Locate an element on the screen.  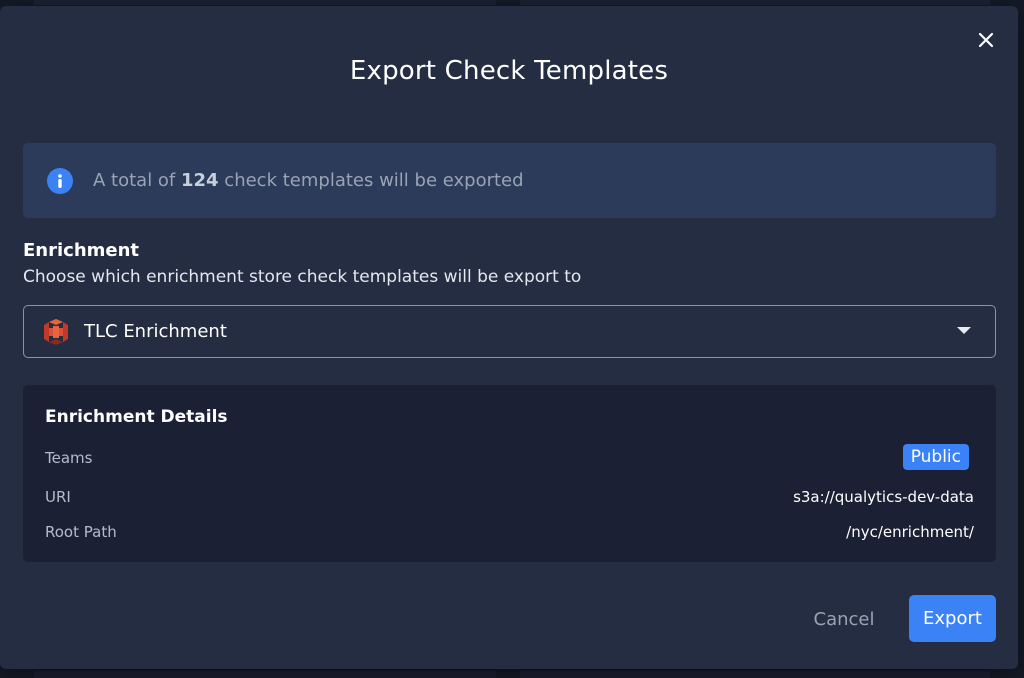
close-icon is located at coordinates (986, 40).